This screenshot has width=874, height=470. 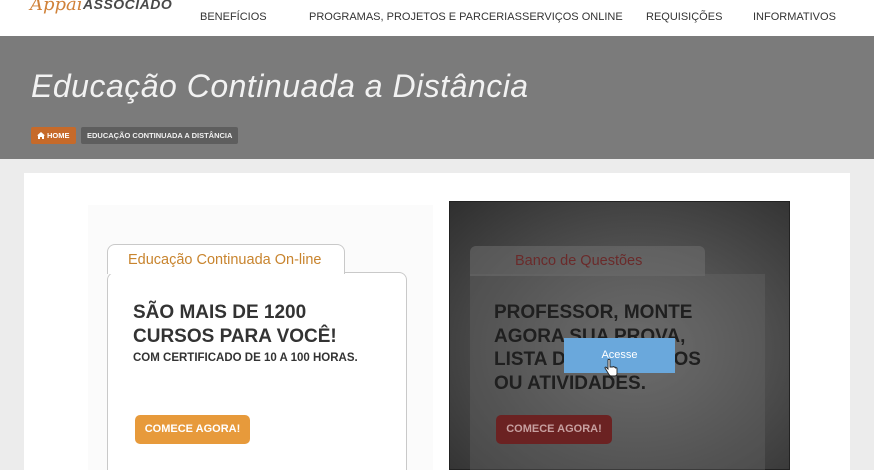 I want to click on right-card-heading-line-1: PROFESSOR, MONTE, so click(x=593, y=312).